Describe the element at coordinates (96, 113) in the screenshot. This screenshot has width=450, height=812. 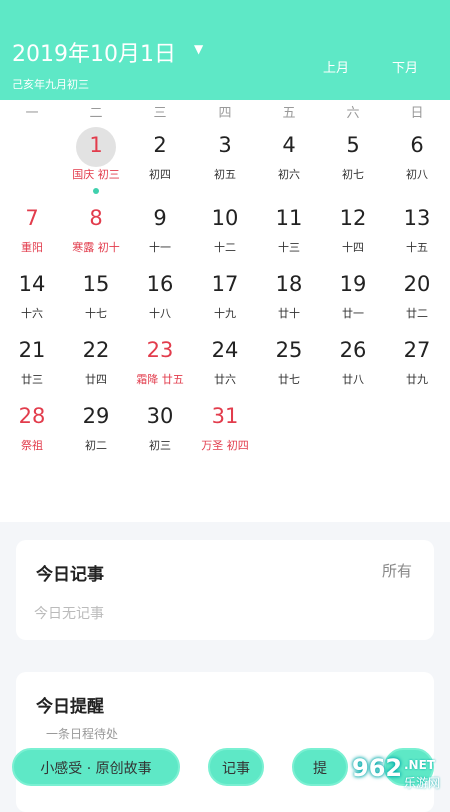
I see `weekday-header: 二` at that location.